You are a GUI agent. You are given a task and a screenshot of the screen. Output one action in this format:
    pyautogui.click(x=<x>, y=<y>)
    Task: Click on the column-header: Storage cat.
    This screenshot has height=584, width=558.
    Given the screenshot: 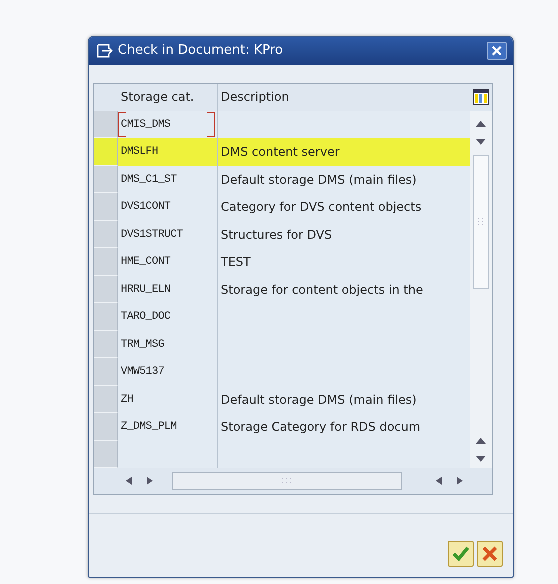 What is the action you would take?
    pyautogui.click(x=157, y=97)
    